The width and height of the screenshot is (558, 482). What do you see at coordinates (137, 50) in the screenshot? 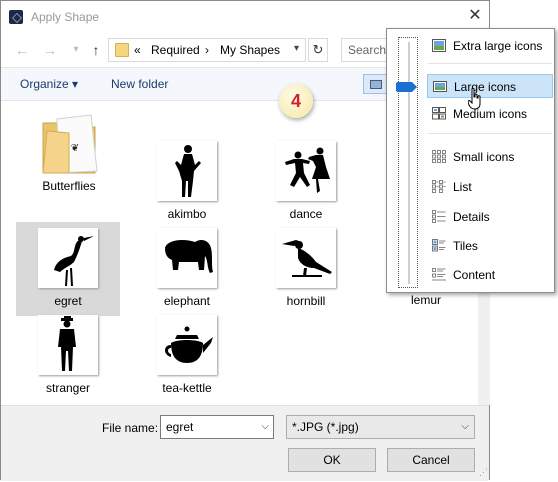
I see `breadcrumb-overflow: «` at bounding box center [137, 50].